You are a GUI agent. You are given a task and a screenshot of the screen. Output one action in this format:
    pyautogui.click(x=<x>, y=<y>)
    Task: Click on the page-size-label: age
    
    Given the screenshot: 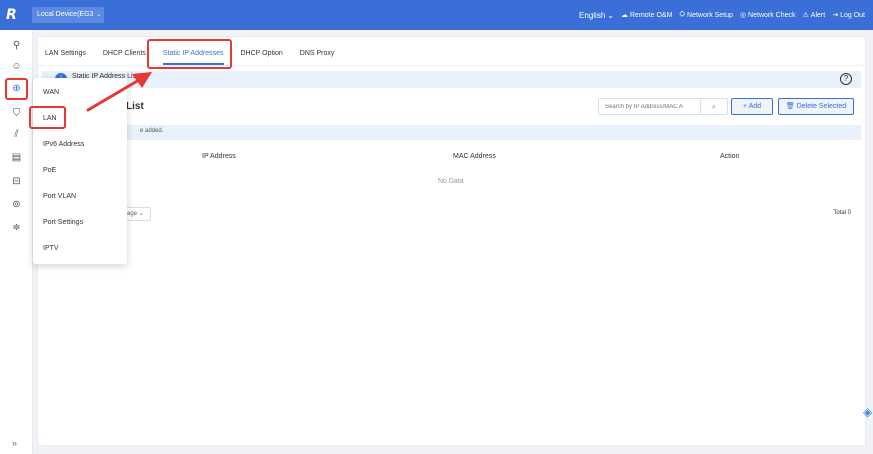 What is the action you would take?
    pyautogui.click(x=132, y=214)
    